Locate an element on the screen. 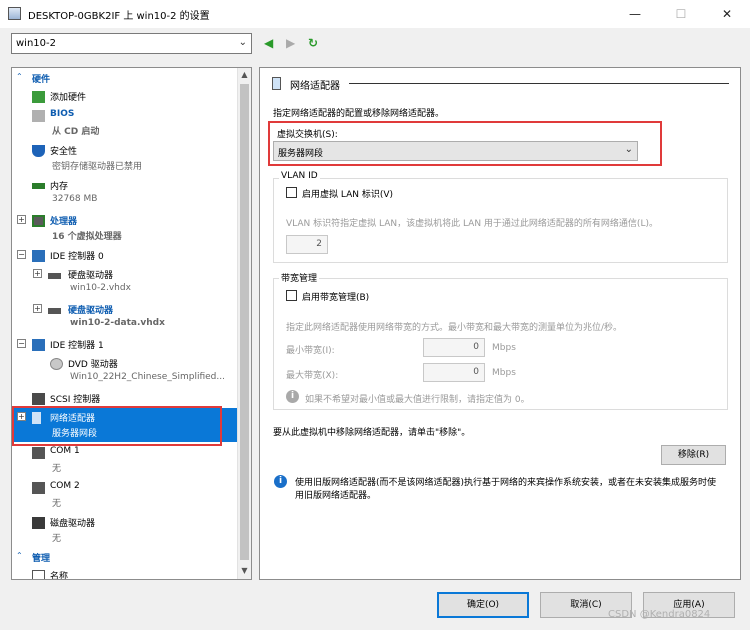 The width and height of the screenshot is (750, 630). scroll-down-icon: ▼ is located at coordinates (244, 570).